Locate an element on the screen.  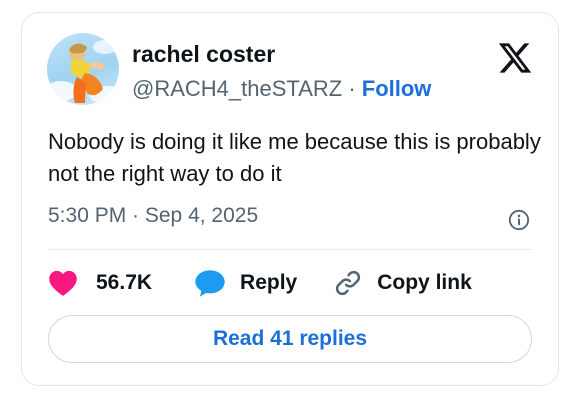
author-name: rachel coster is located at coordinates (203, 54).